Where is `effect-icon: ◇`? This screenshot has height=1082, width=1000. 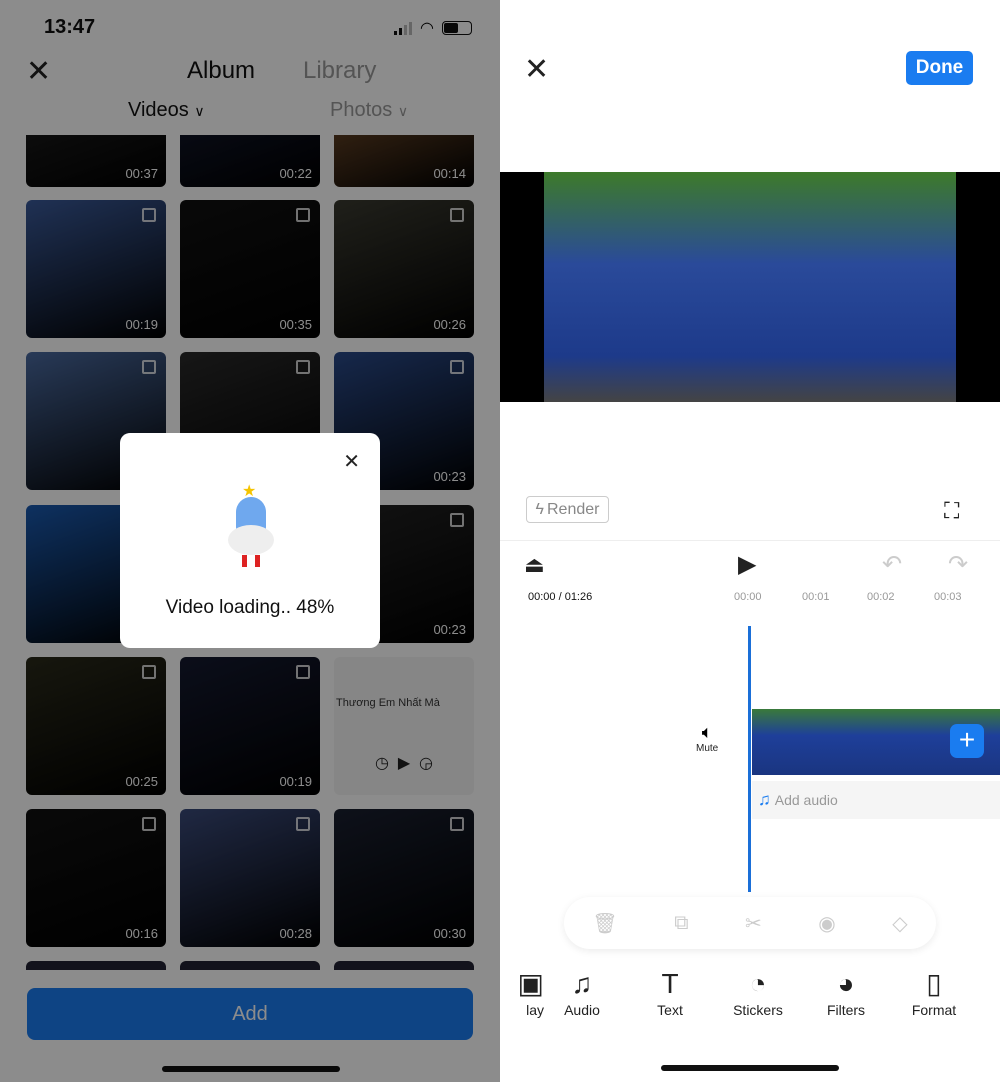
effect-icon: ◇ is located at coordinates (899, 923).